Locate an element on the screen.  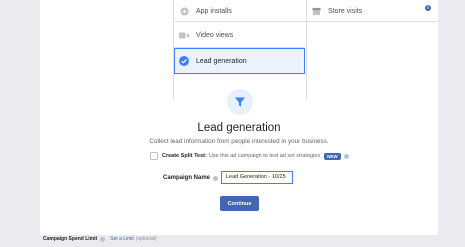
objective-label: App installs is located at coordinates (214, 11).